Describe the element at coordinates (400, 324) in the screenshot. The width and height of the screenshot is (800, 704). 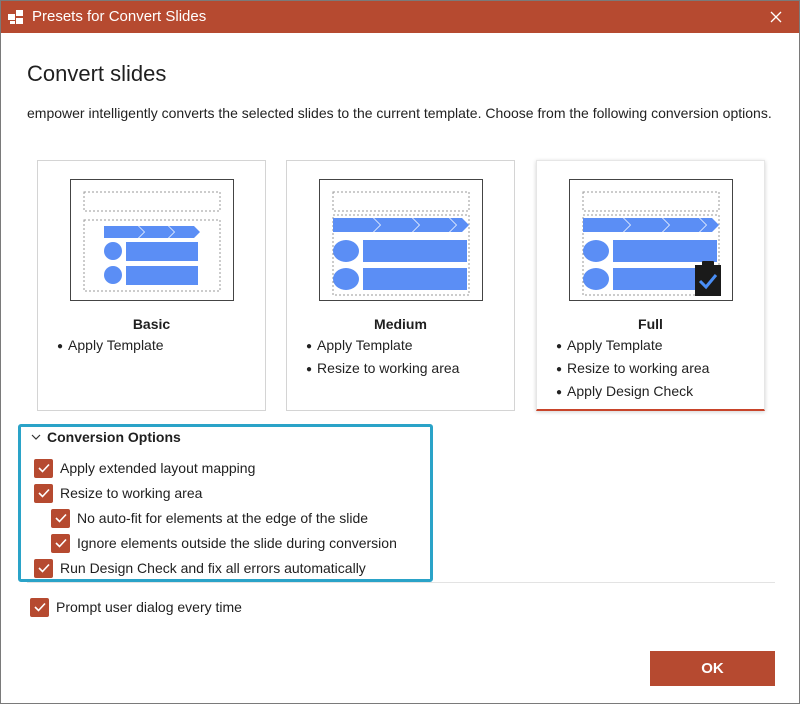
I see `preset-name: Medium` at that location.